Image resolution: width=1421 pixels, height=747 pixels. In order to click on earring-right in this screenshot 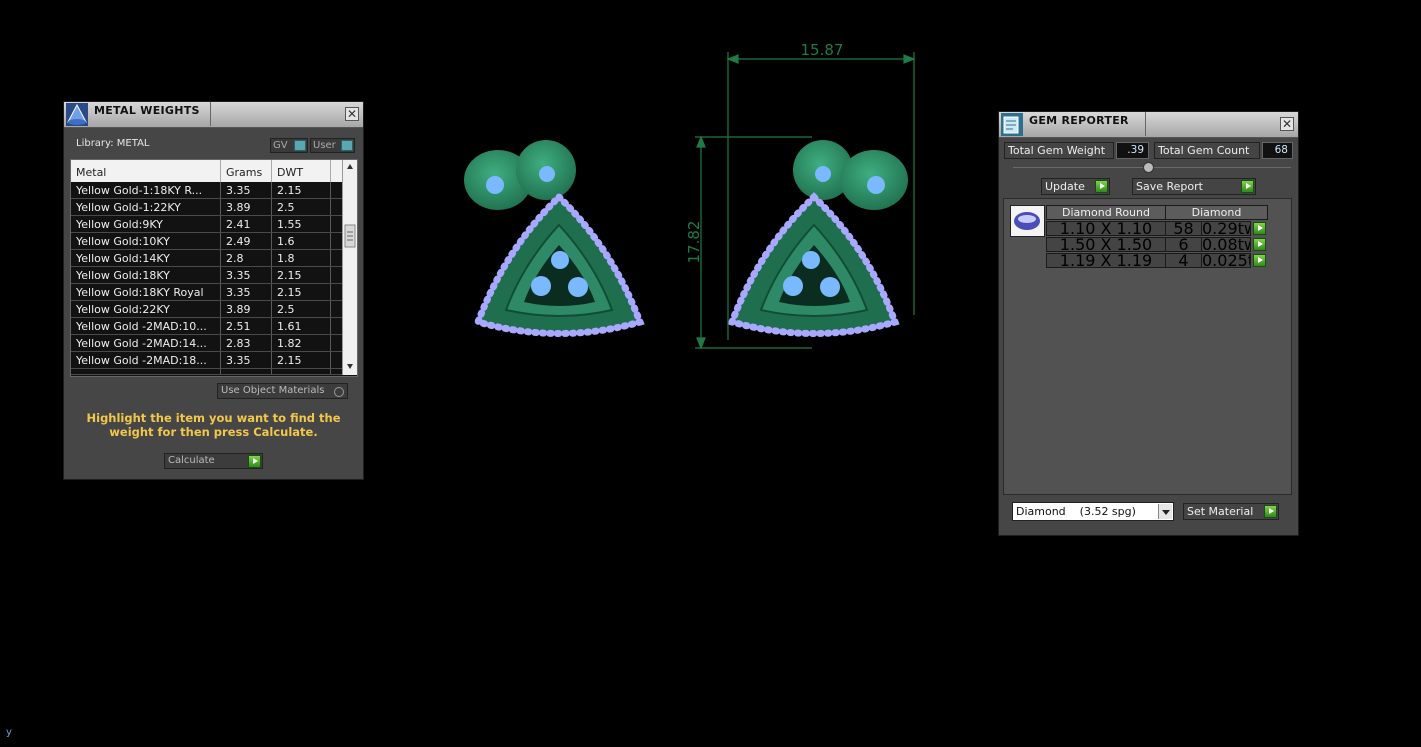, I will do `click(817, 238)`.